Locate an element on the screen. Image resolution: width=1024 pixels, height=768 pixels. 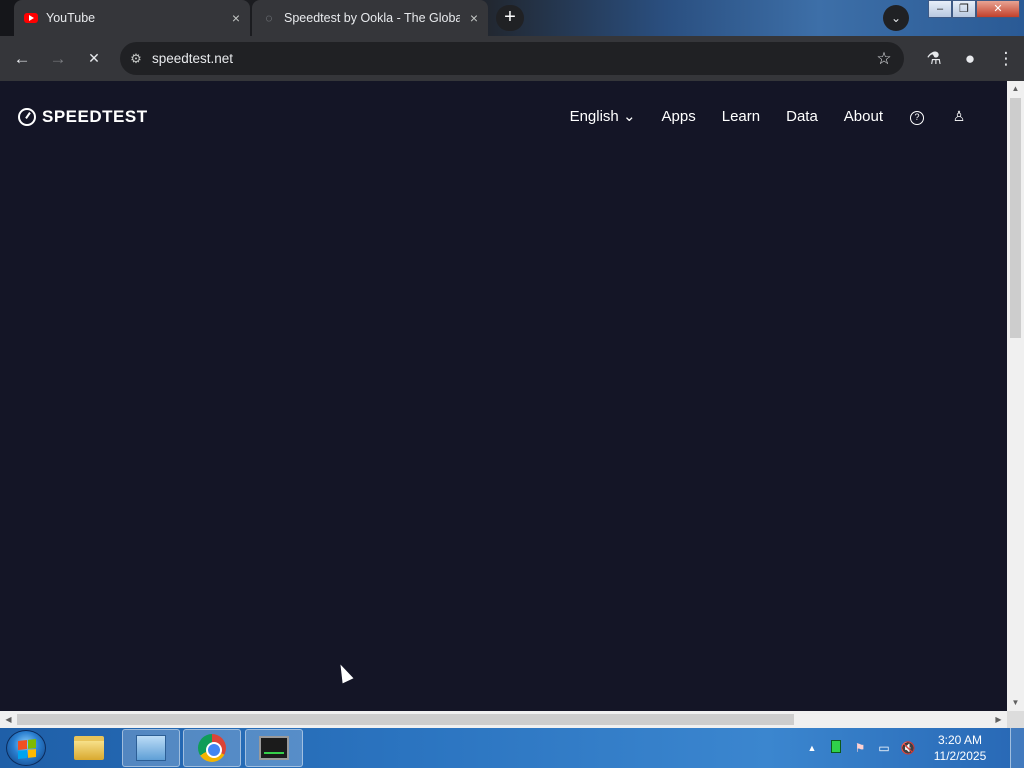
site-info-icon: ⚙ is located at coordinates (136, 59).